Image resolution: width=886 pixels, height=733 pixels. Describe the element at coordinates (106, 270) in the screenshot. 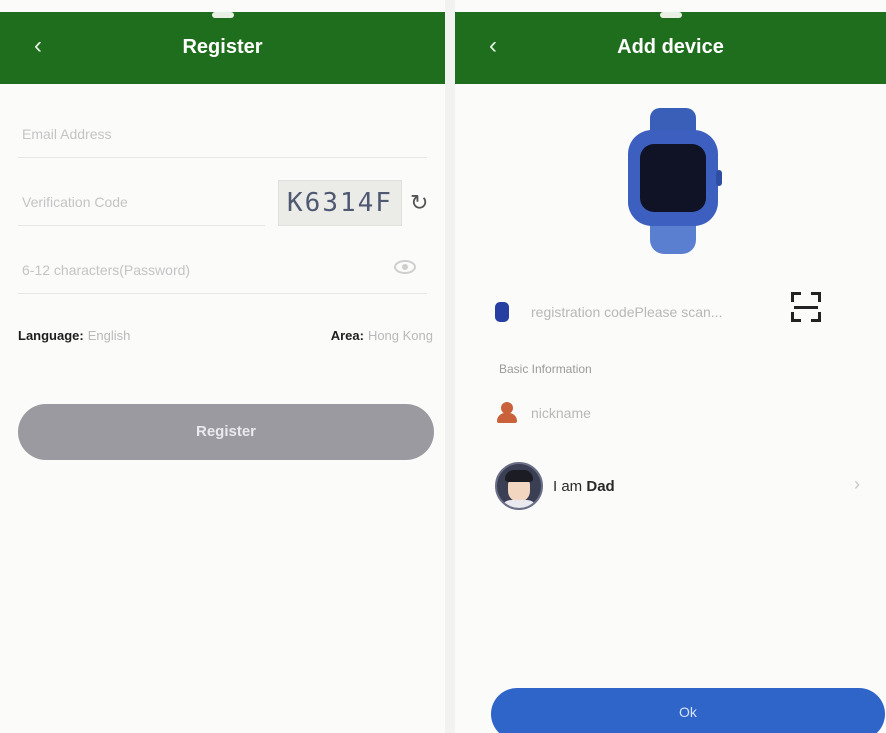

I see `password-placeholder: 6-12 characters(Password)` at that location.